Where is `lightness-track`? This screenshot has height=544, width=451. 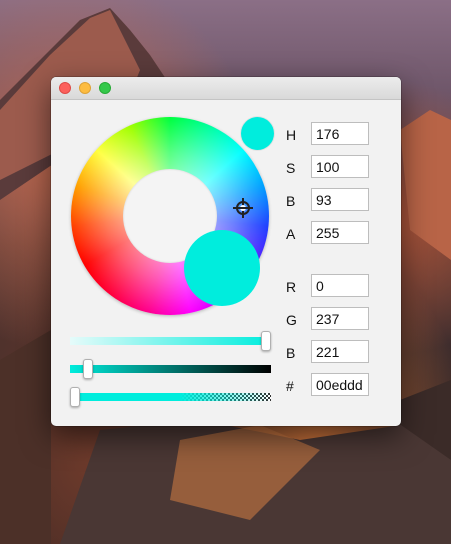
lightness-track is located at coordinates (170, 341).